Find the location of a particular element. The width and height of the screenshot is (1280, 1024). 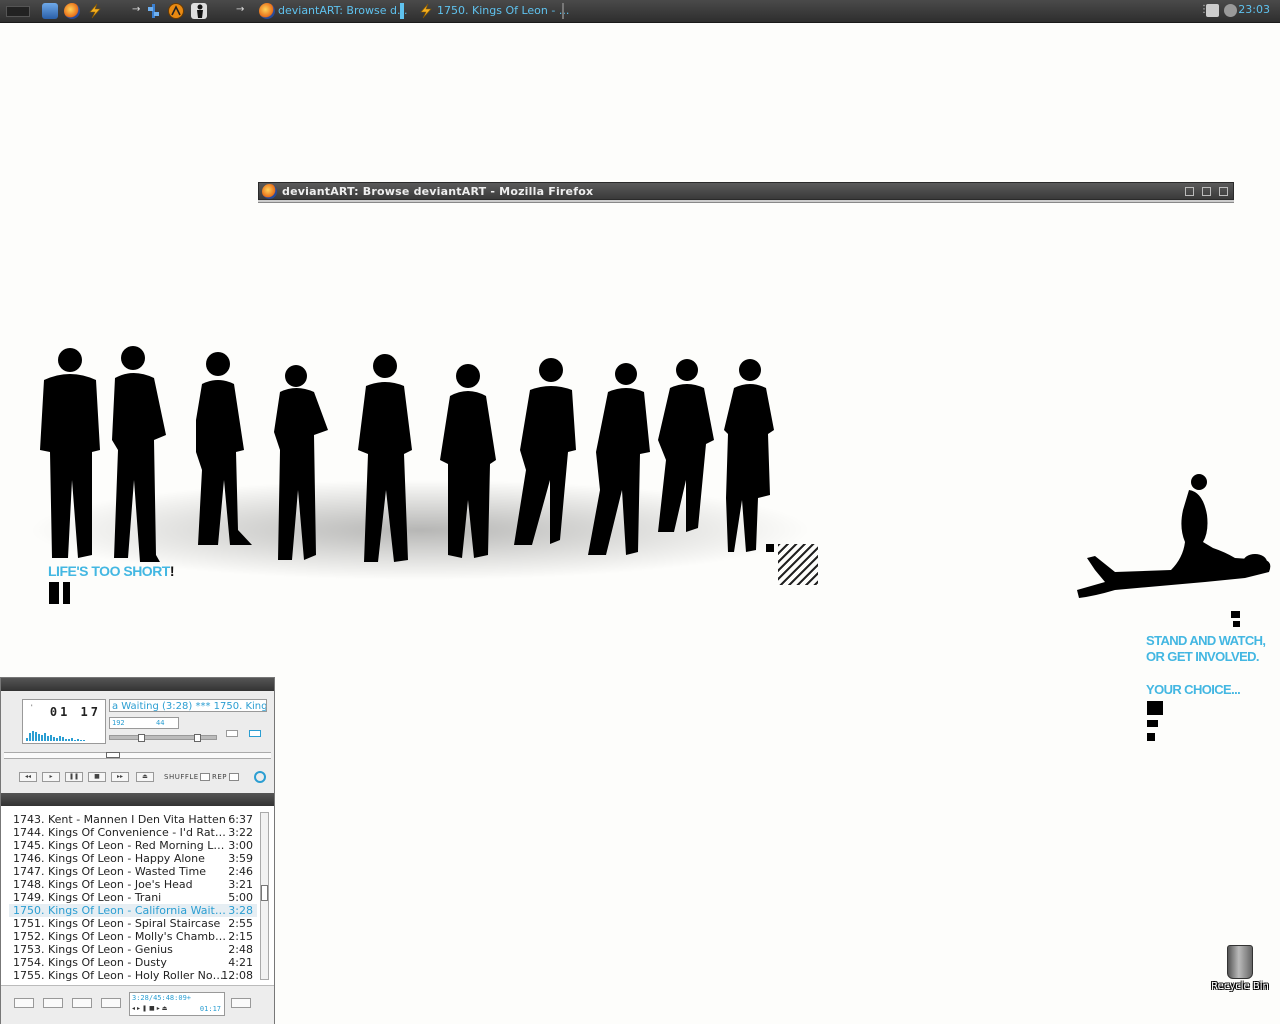

network-icon is located at coordinates (154, 11).